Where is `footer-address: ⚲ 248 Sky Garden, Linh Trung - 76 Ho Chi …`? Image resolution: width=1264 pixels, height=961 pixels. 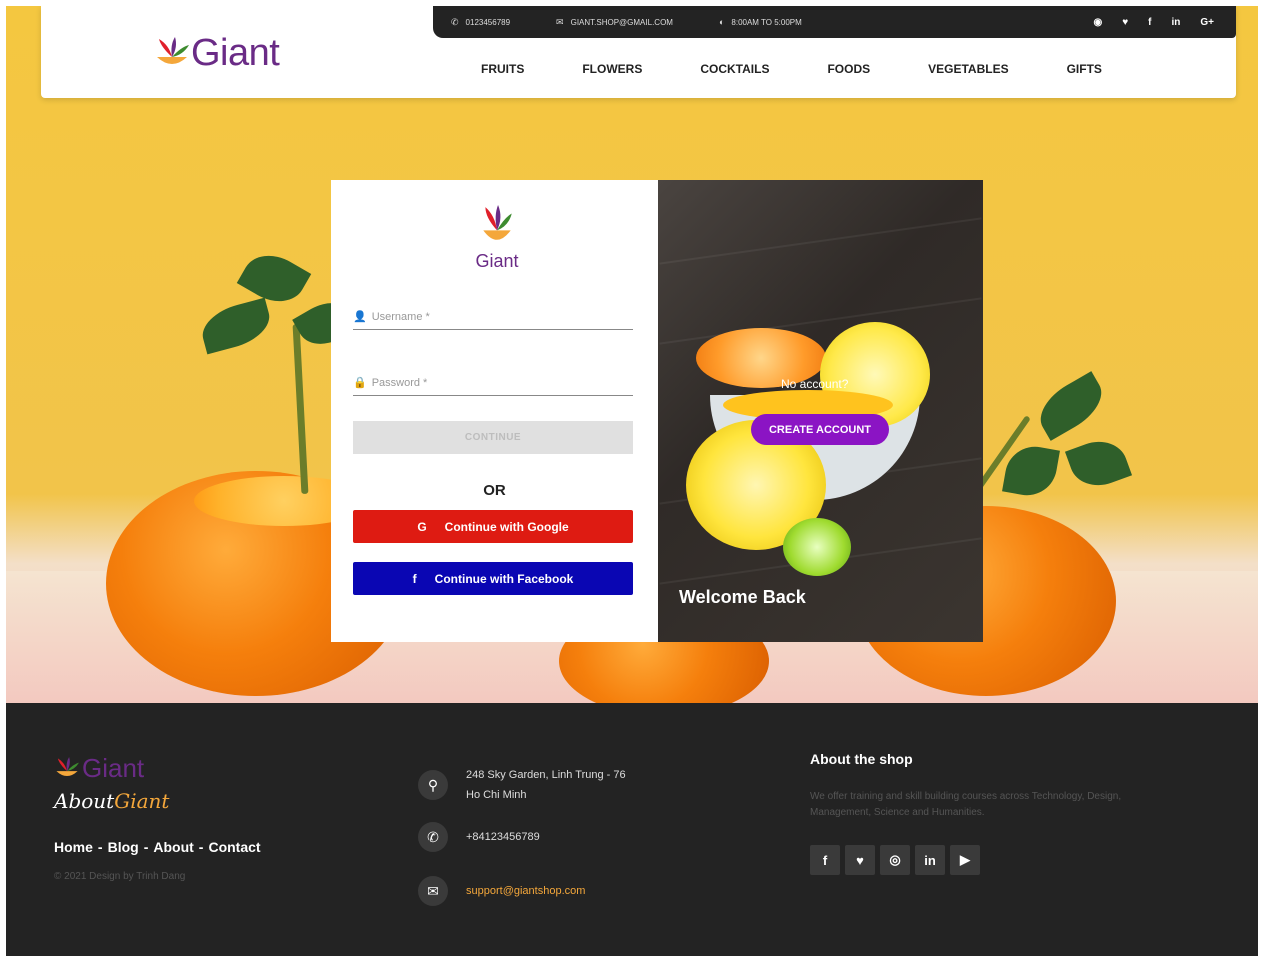 footer-address: ⚲ 248 Sky Garden, Linh Trung - 76 Ho Chi … is located at coordinates (522, 785).